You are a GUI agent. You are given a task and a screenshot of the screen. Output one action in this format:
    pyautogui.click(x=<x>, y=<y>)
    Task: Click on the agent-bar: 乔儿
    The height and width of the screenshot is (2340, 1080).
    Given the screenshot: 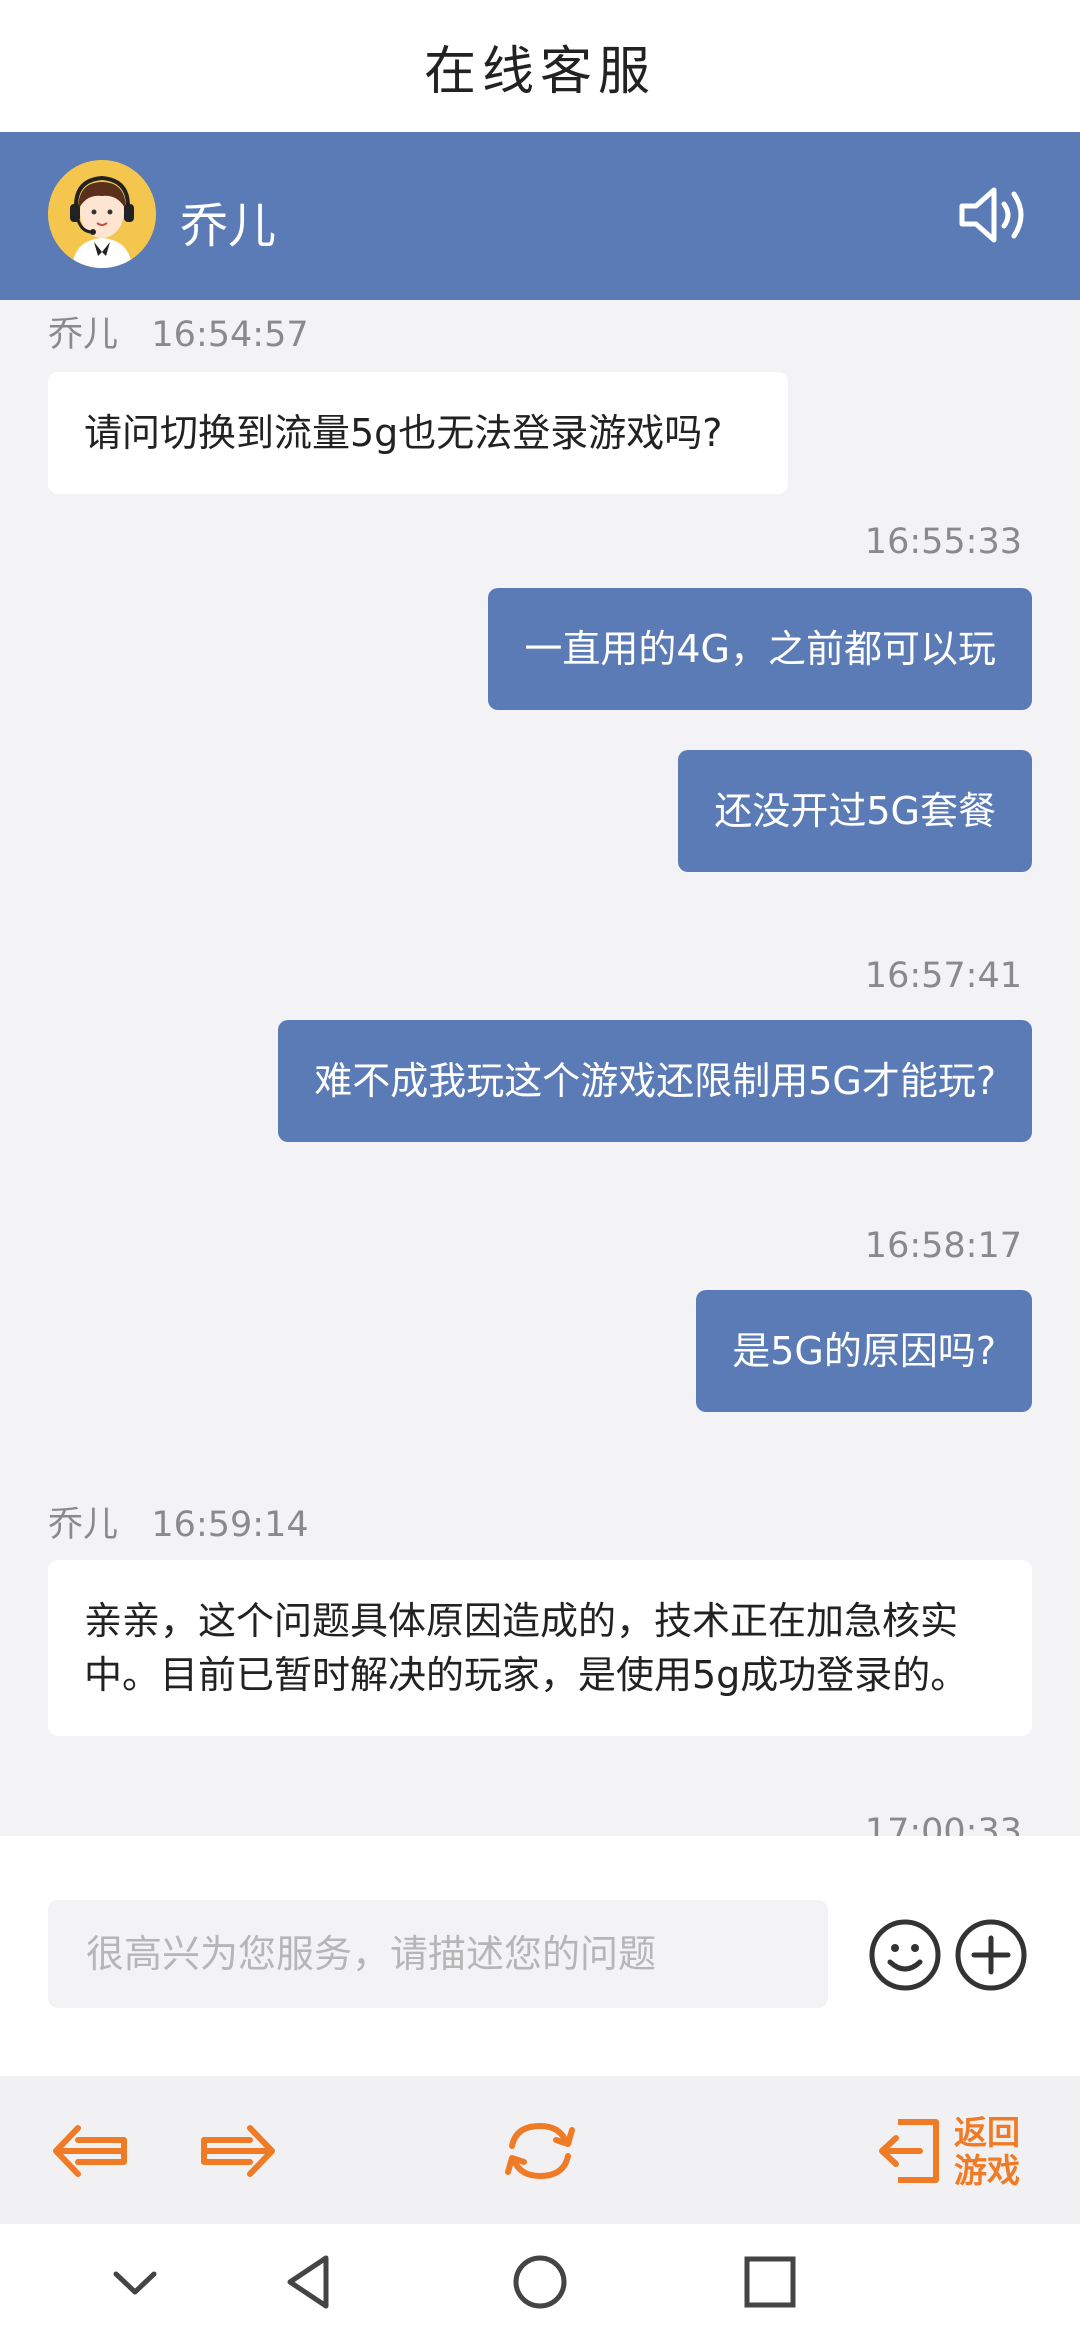 What is the action you would take?
    pyautogui.click(x=540, y=216)
    